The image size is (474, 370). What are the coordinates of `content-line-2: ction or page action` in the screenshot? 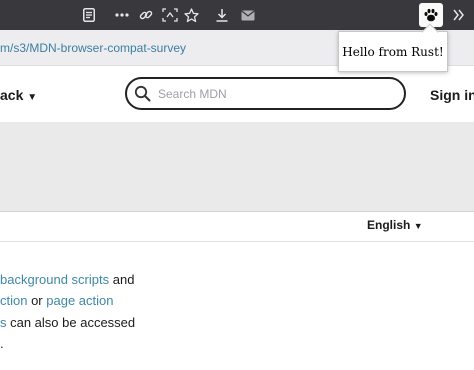 It's located at (57, 300).